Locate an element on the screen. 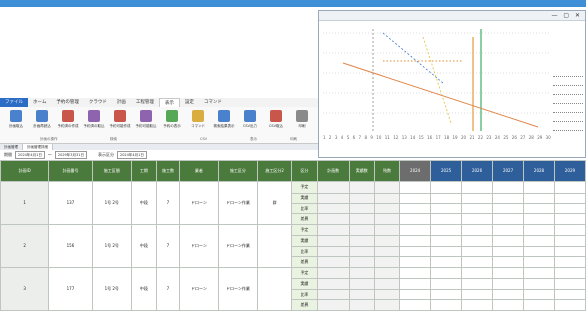 This screenshot has height=311, width=586. menu-tab-3: クラウド is located at coordinates (98, 102).